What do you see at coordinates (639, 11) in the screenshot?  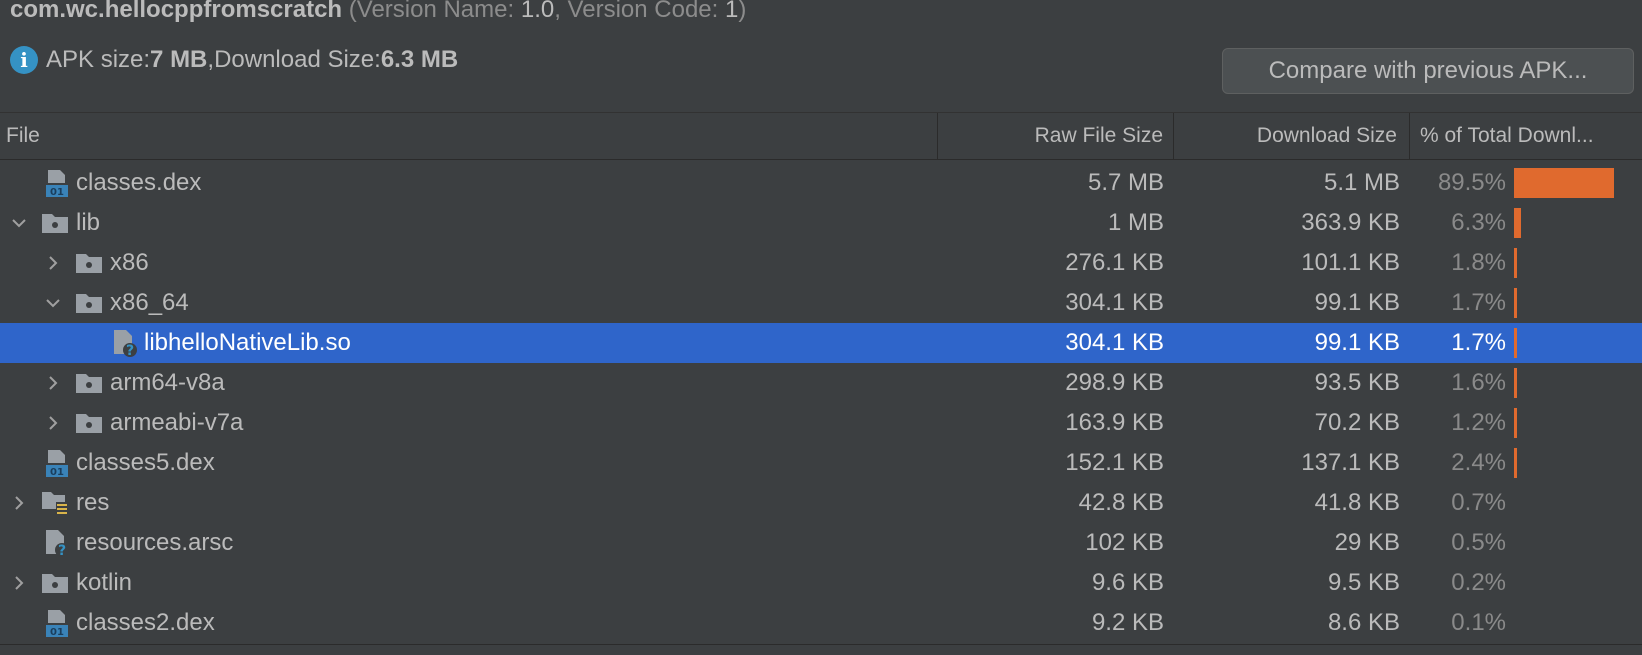 I see `version-mid: , Version Code:` at bounding box center [639, 11].